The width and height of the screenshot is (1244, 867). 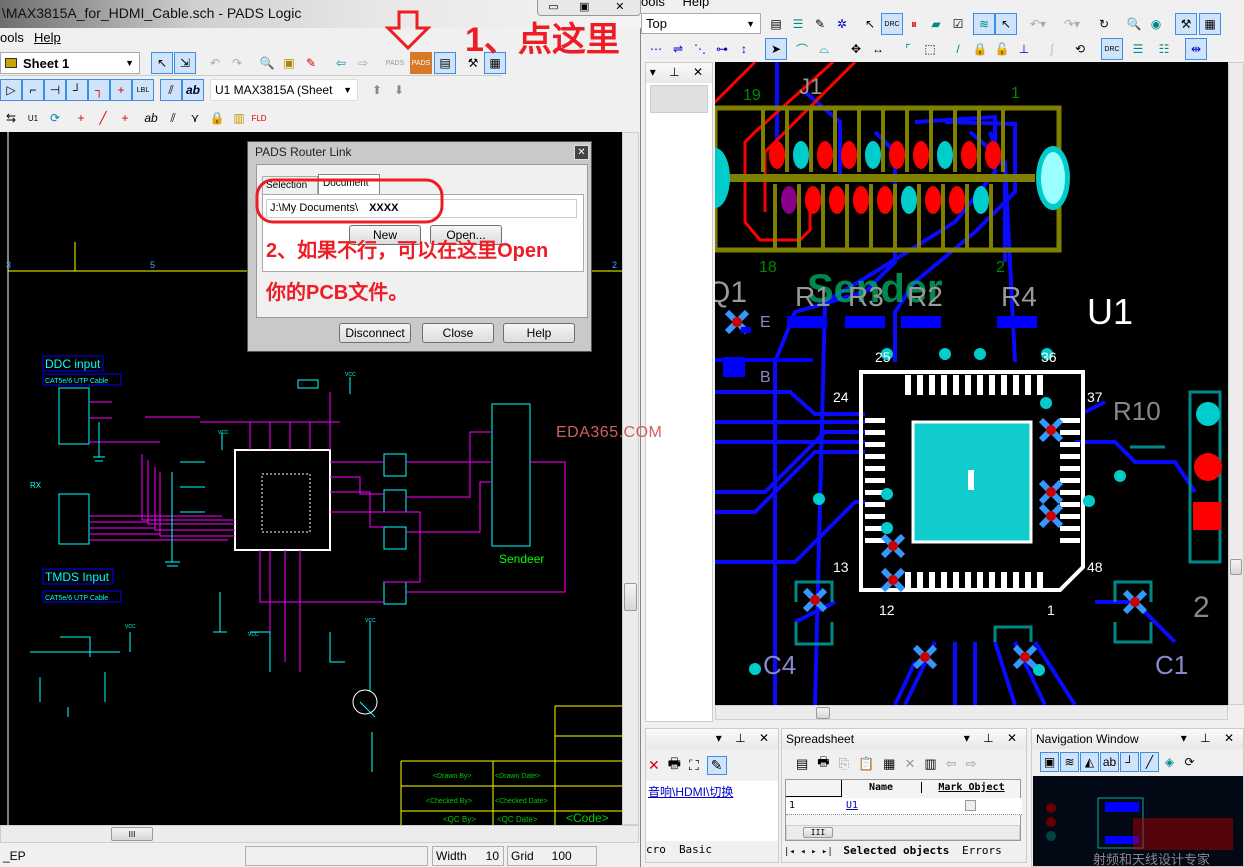 I want to click on label-icon: LBL, so click(x=143, y=90).